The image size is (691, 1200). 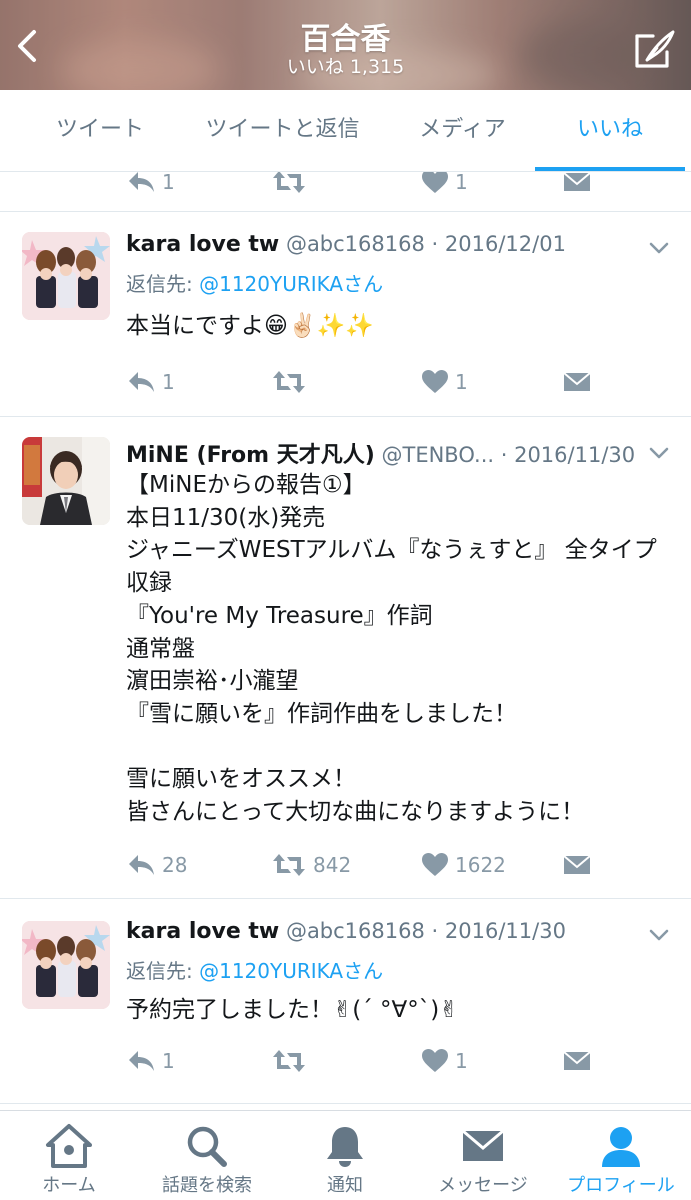 I want to click on tweet-header: kara love tw @abc168168 · 2016/11/30, so click(x=383, y=931).